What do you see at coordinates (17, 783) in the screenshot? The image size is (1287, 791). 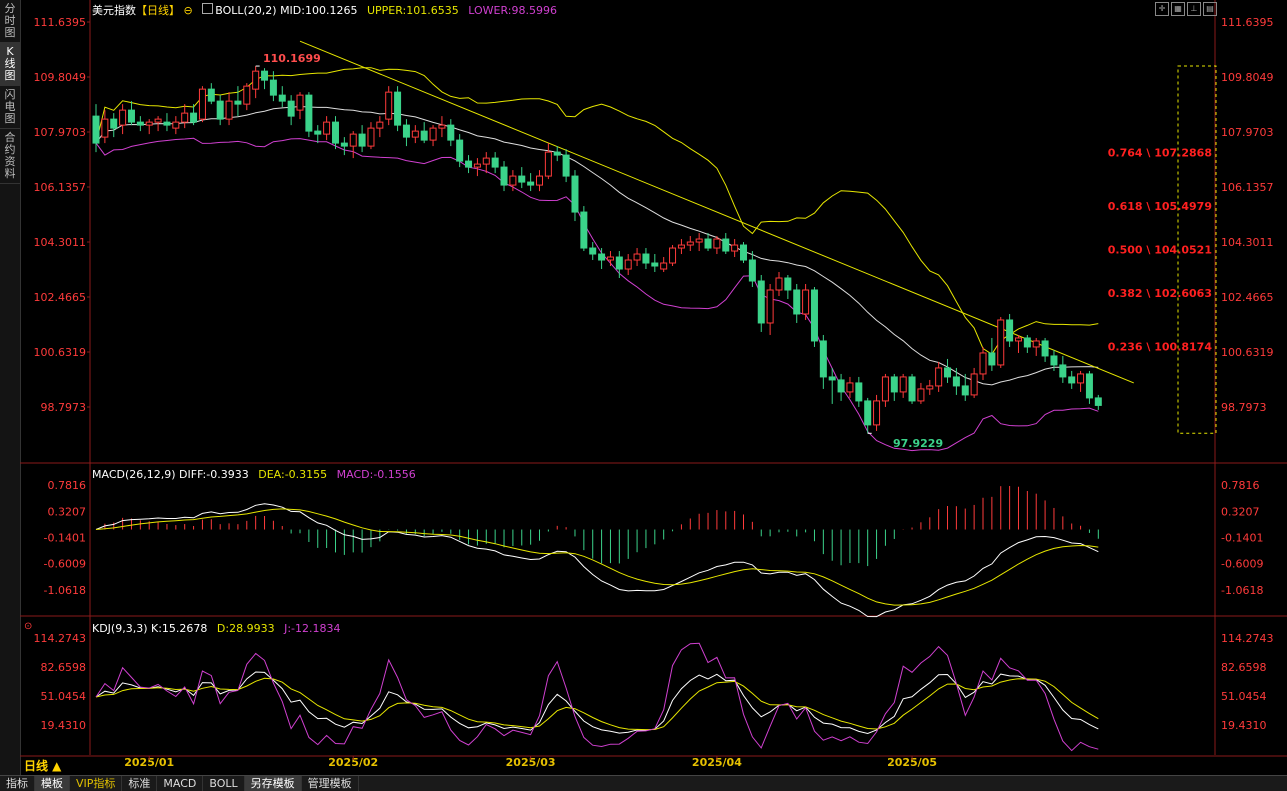 I see `bottom-tab-0: 指标` at bounding box center [17, 783].